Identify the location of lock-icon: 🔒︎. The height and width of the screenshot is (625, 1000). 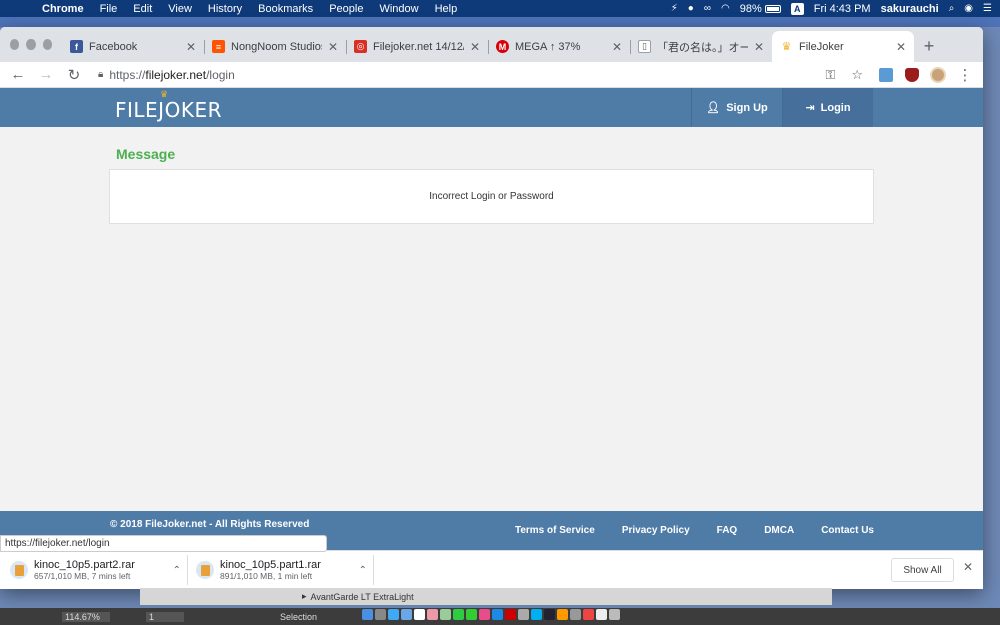
(100, 74).